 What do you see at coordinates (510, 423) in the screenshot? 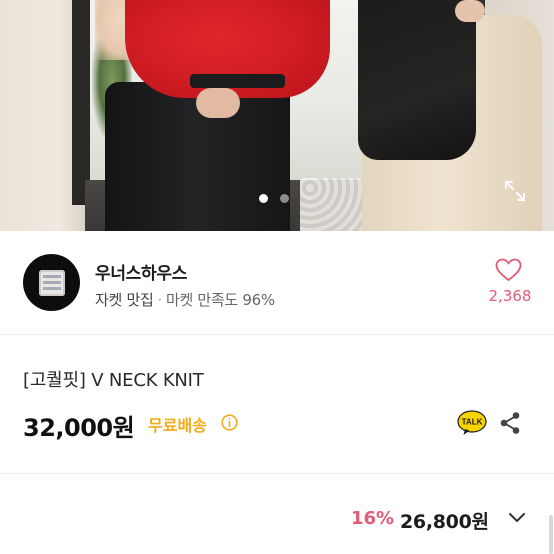
I see `share-icon` at bounding box center [510, 423].